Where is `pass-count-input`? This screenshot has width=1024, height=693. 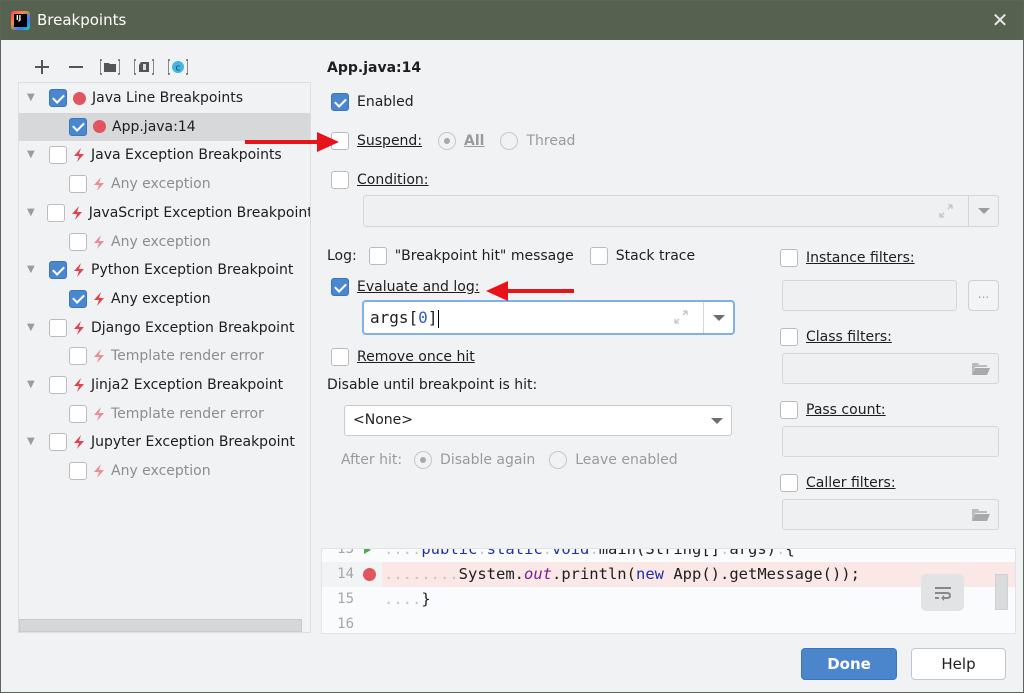 pass-count-input is located at coordinates (890, 441).